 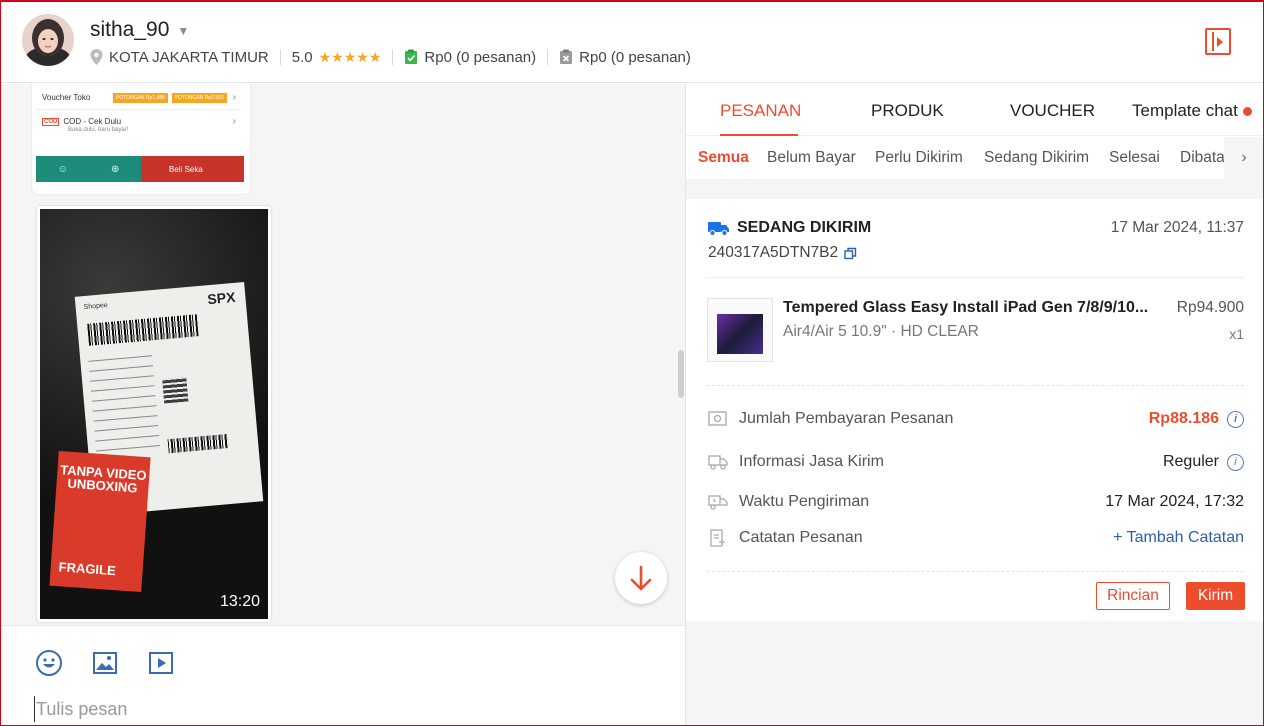 I want to click on voucher-pill: POTONGAN Rp1.588, so click(x=140, y=97).